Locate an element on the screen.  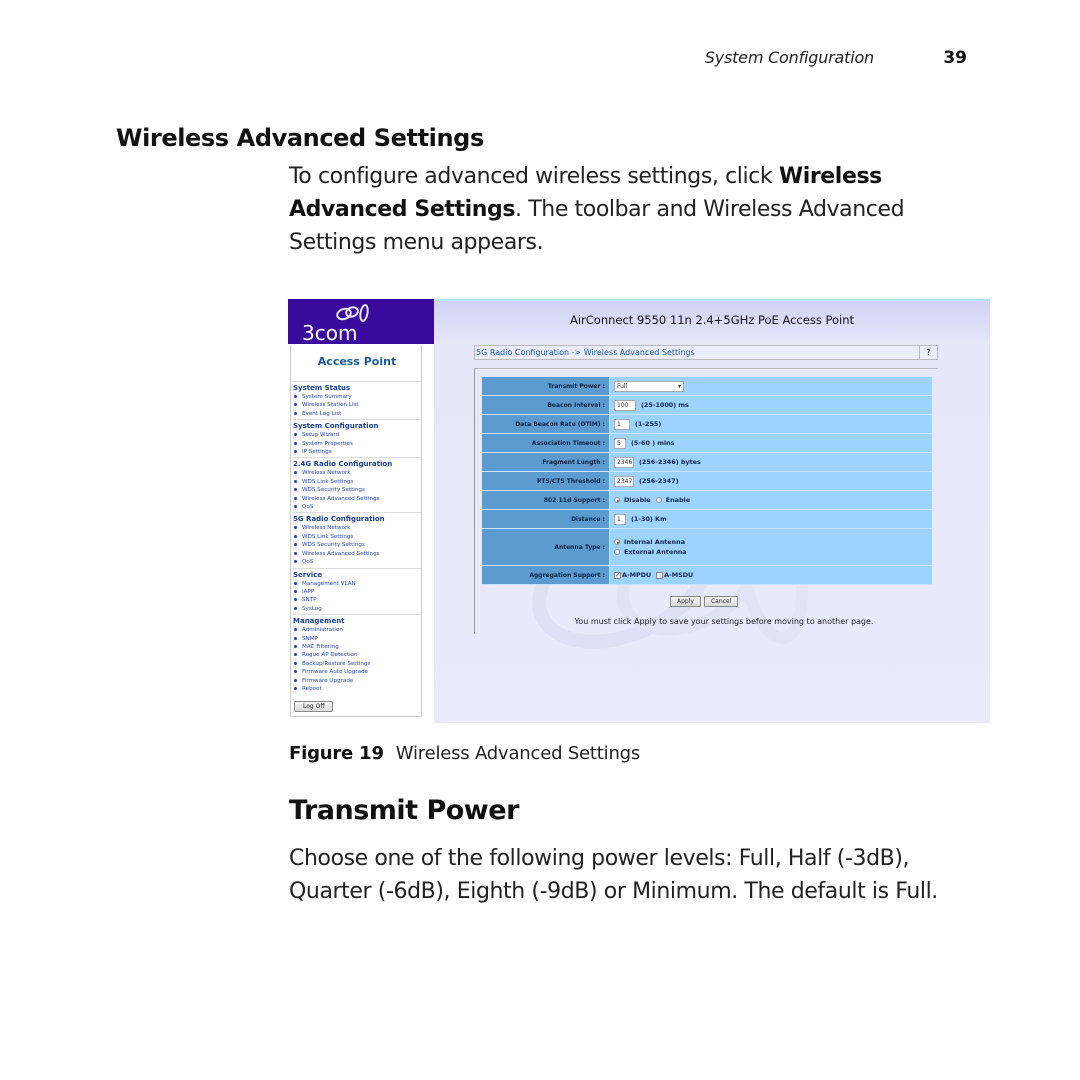
form-row-rts-threshold: RTS/CTS Threshold : 2347 (256-2347) is located at coordinates (707, 481).